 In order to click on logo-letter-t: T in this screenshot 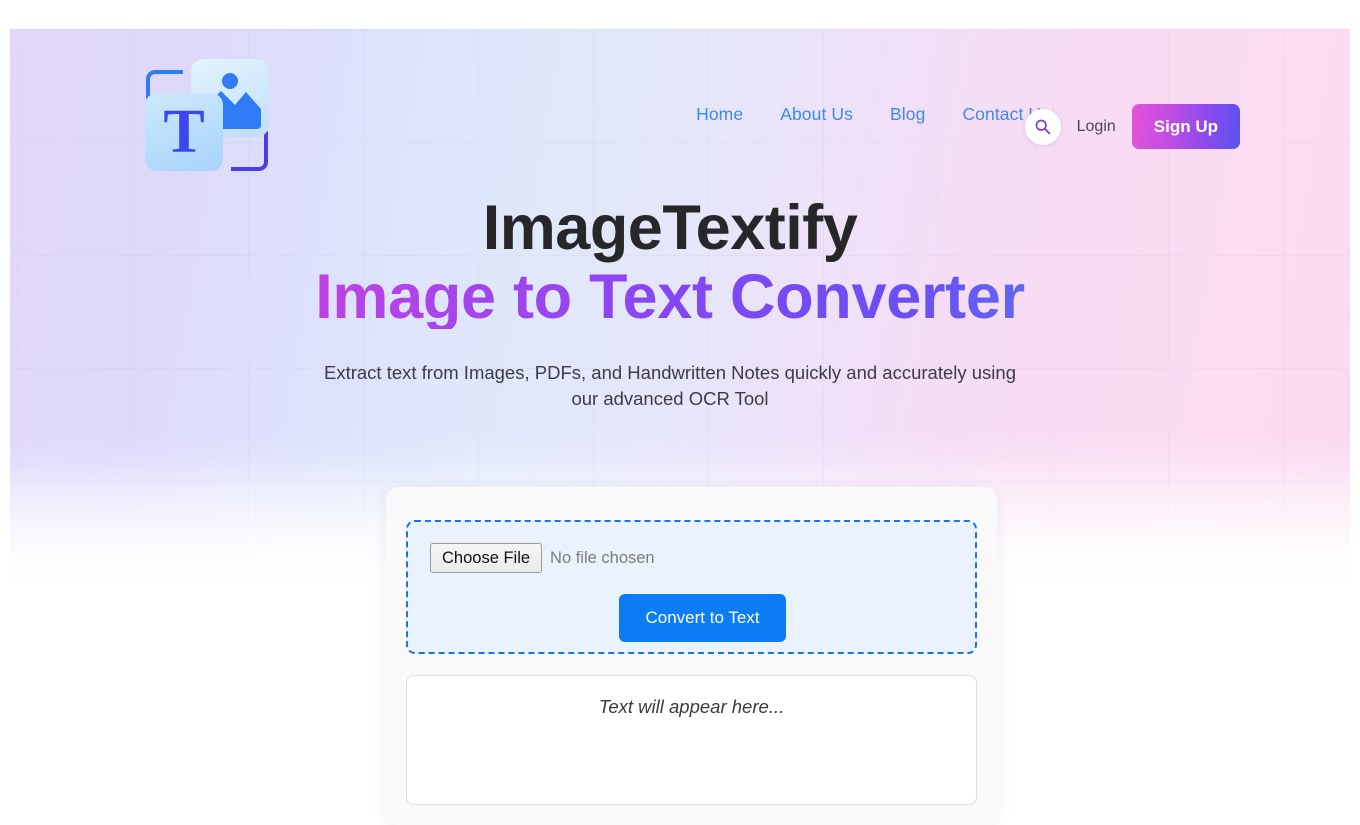, I will do `click(184, 132)`.